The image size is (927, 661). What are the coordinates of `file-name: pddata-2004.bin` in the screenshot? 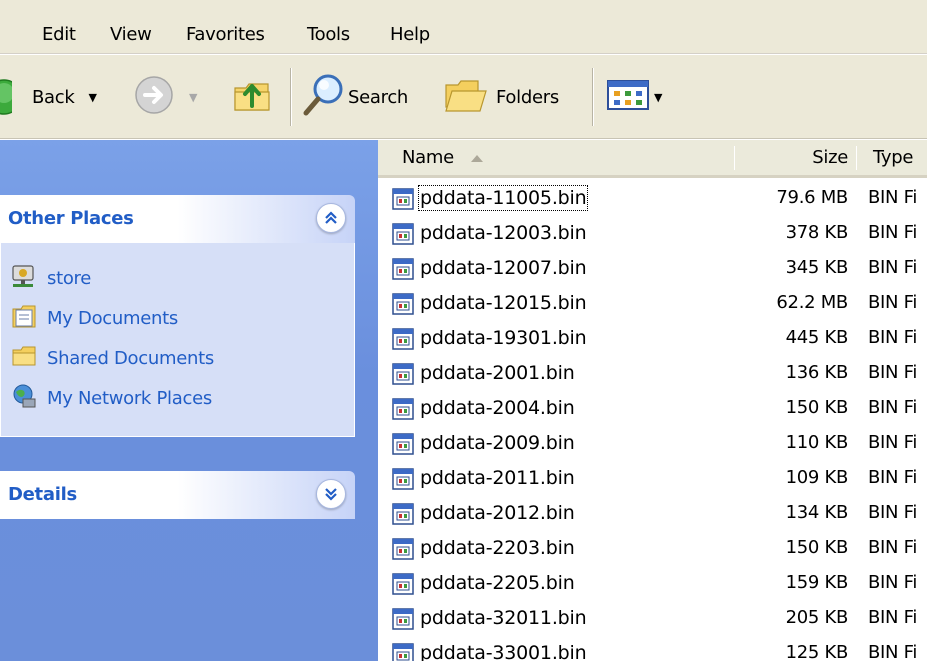 It's located at (497, 408).